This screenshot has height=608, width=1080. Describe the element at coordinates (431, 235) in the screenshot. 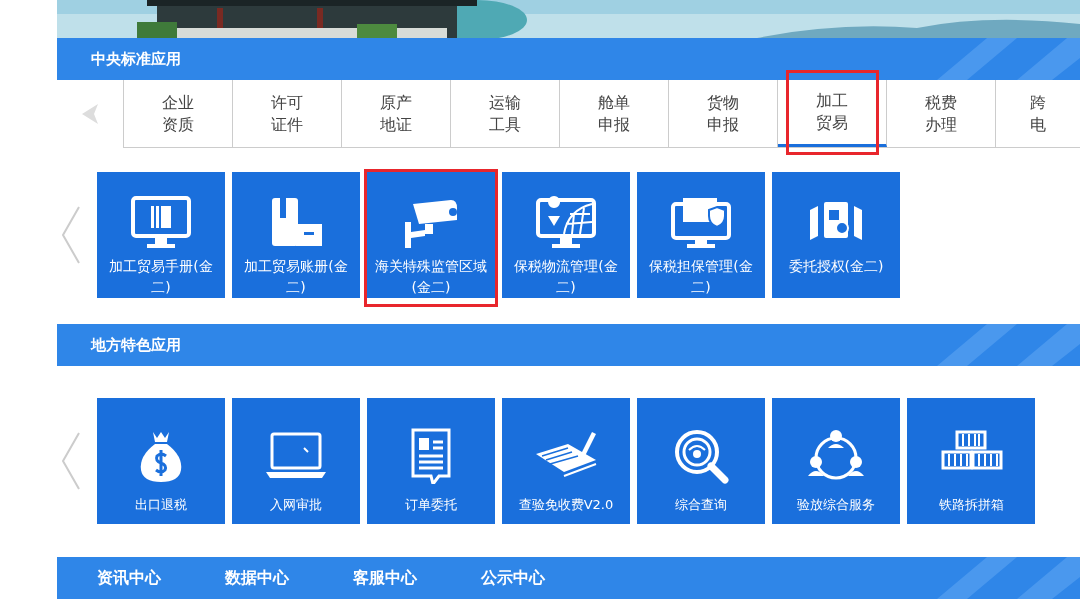

I see `app-tile: 海关特殊监管区域(金二)` at that location.